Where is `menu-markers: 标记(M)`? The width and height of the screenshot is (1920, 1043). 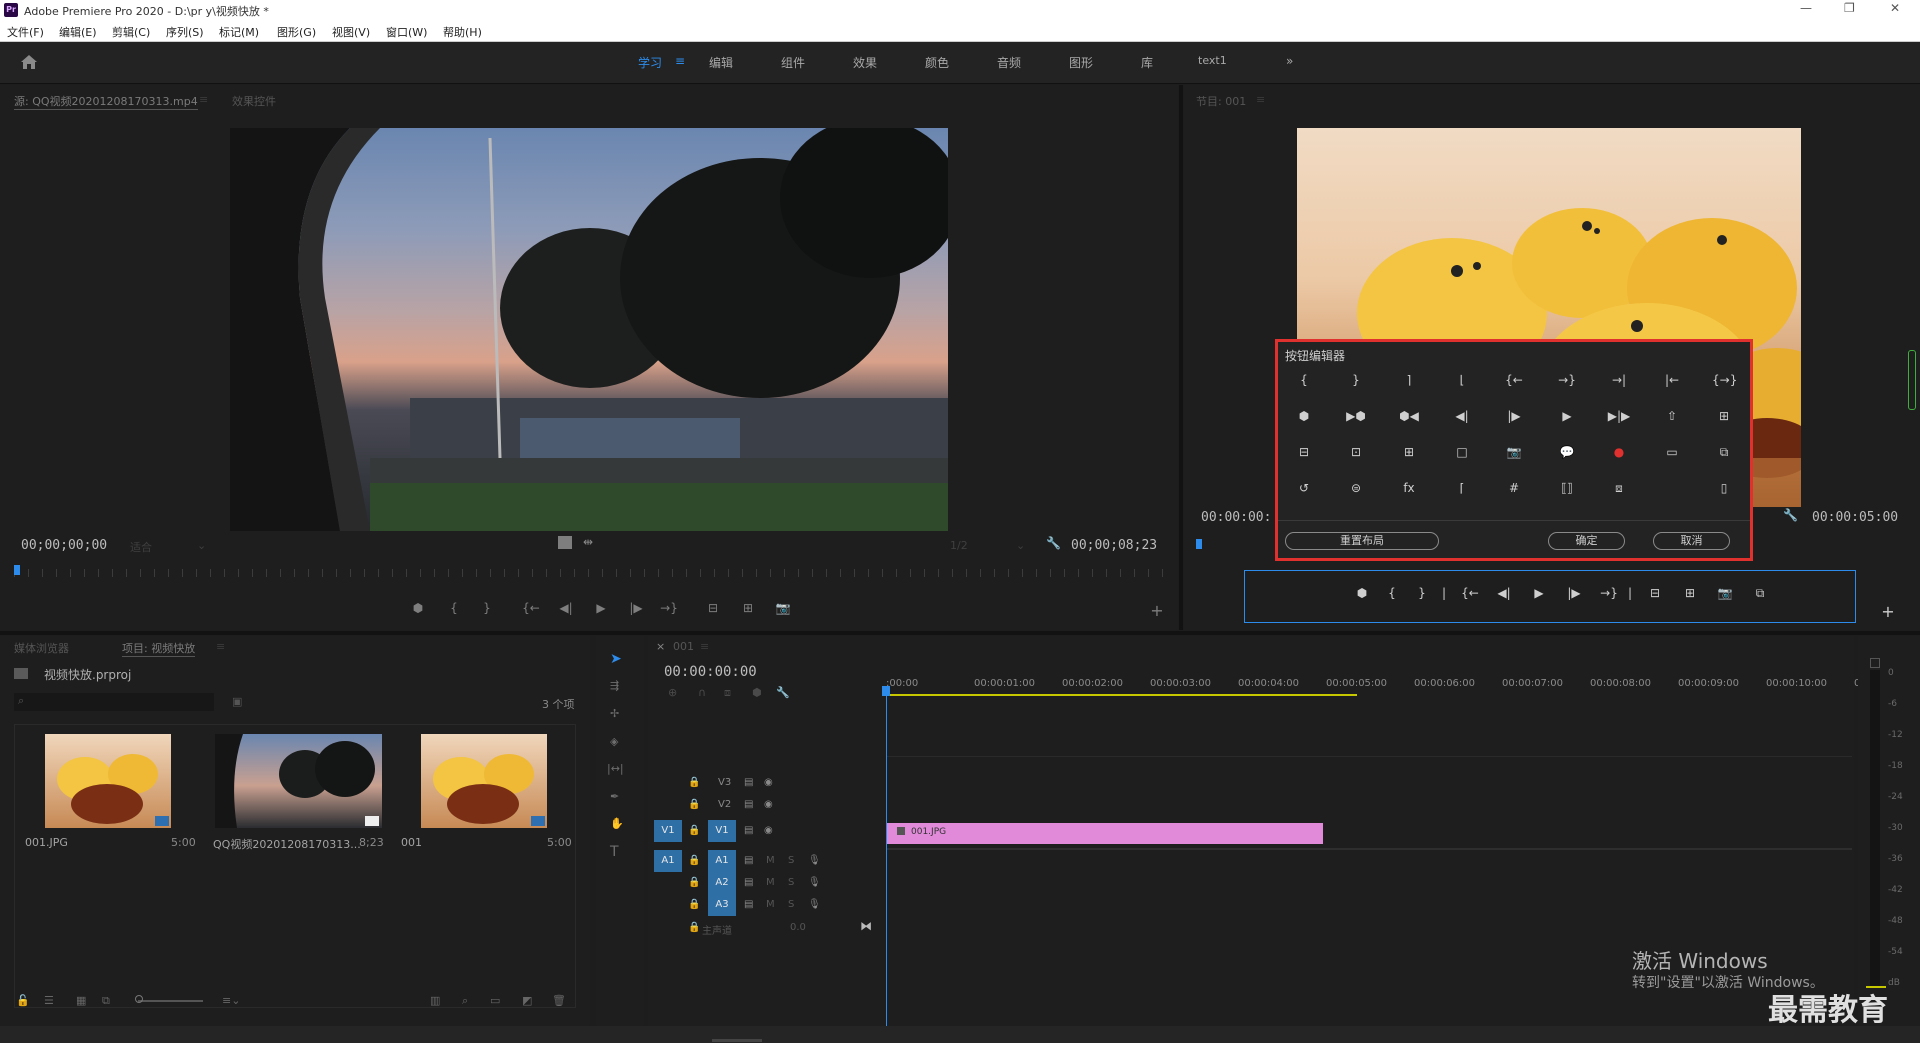 menu-markers: 标记(M) is located at coordinates (239, 32).